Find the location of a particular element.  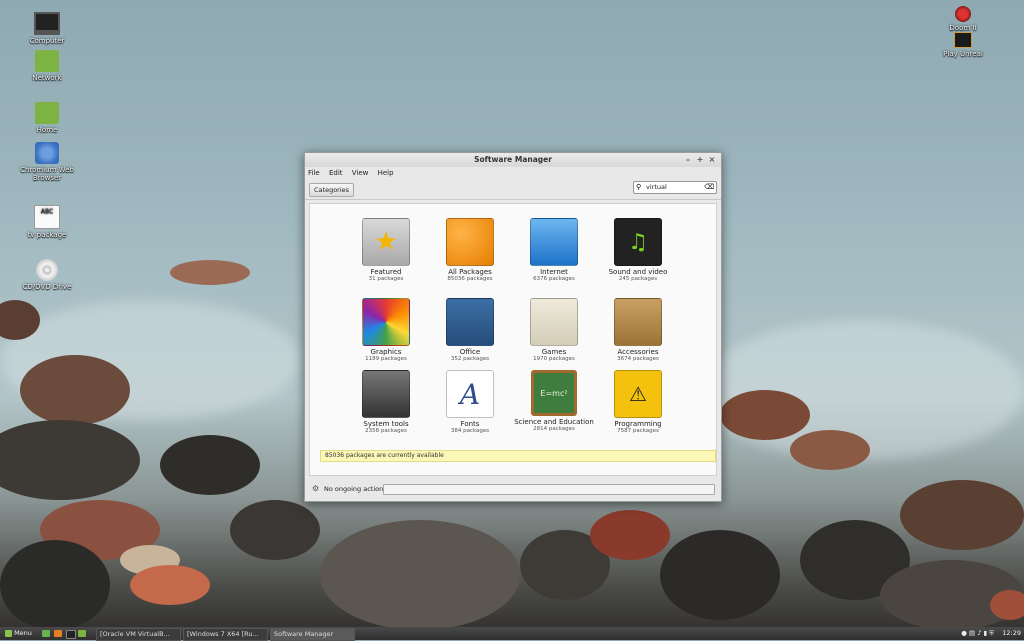

clear-icon: ⌫ is located at coordinates (709, 187).